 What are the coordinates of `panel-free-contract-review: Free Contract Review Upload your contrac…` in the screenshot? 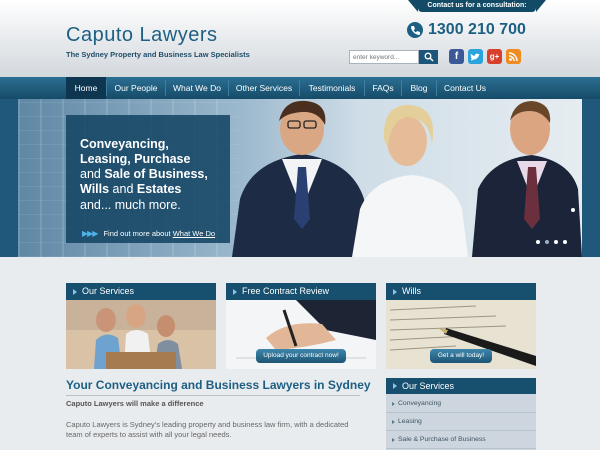 It's located at (301, 326).